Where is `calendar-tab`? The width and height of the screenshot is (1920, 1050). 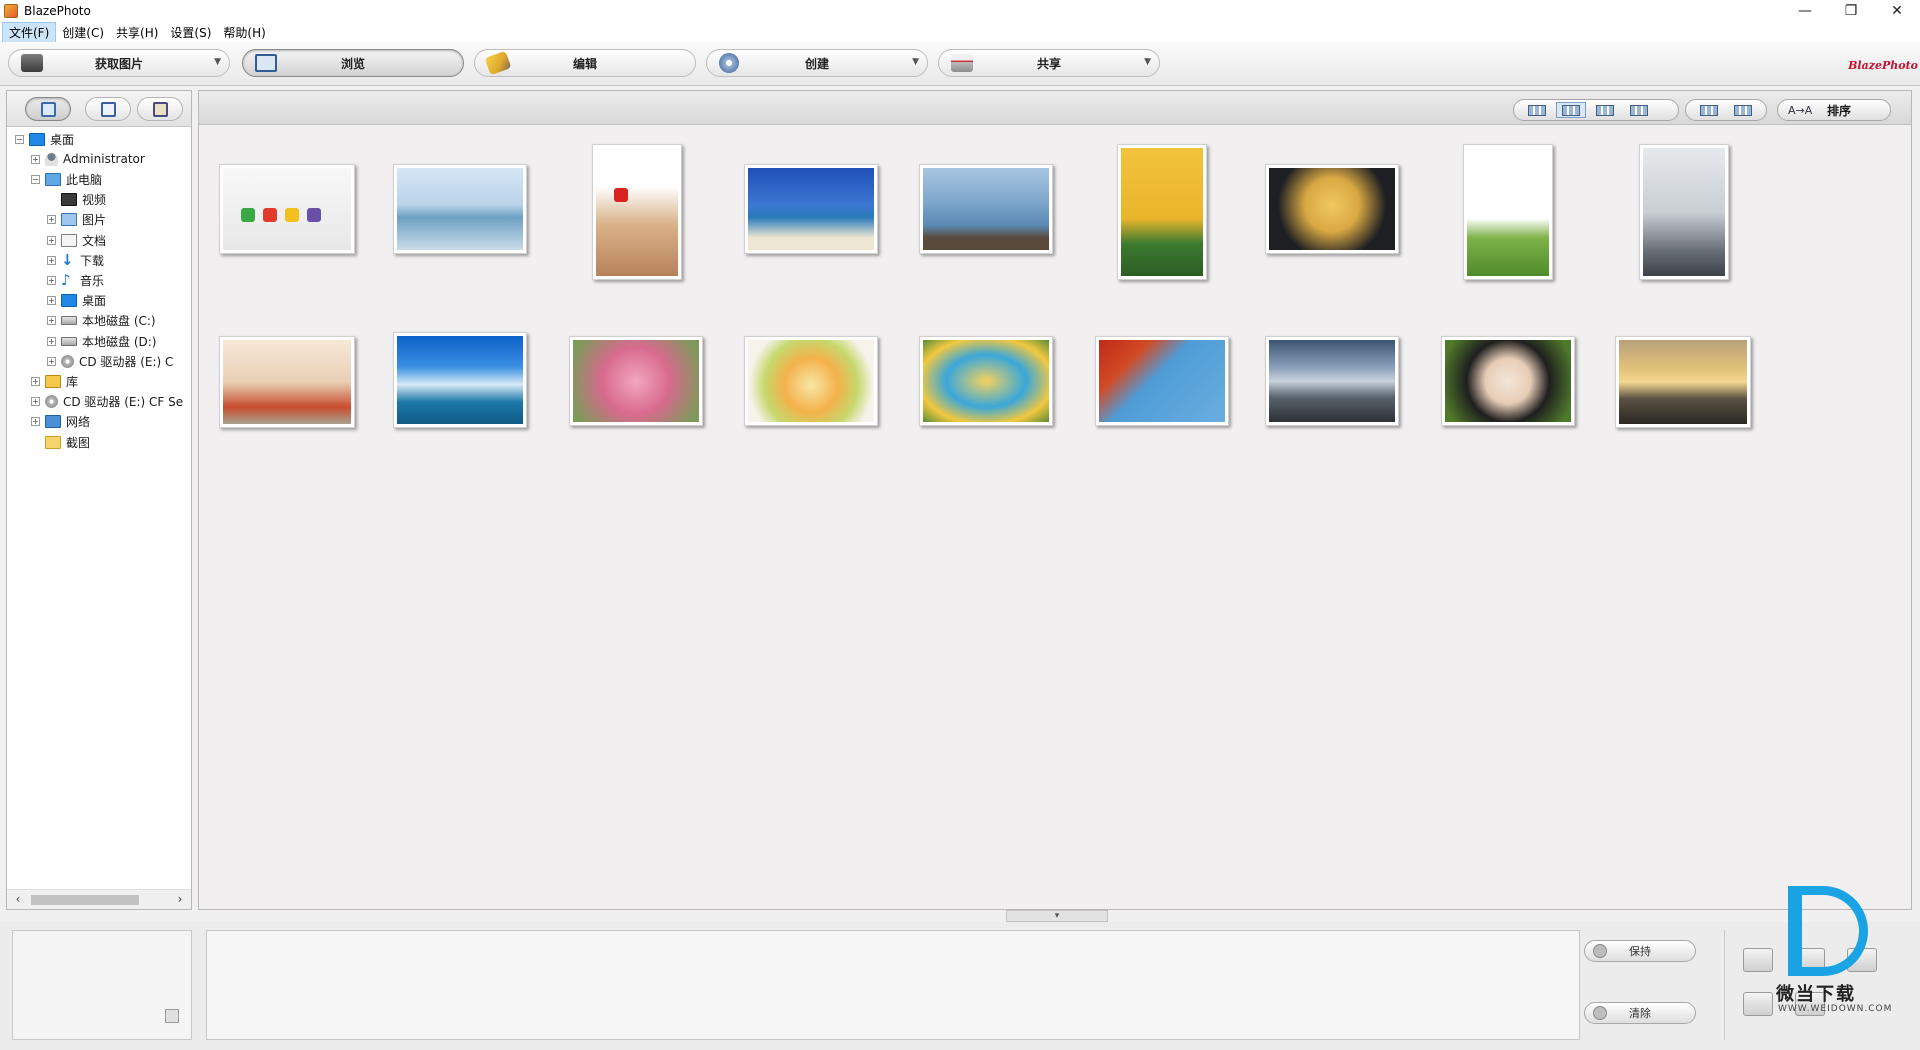
calendar-tab is located at coordinates (108, 109).